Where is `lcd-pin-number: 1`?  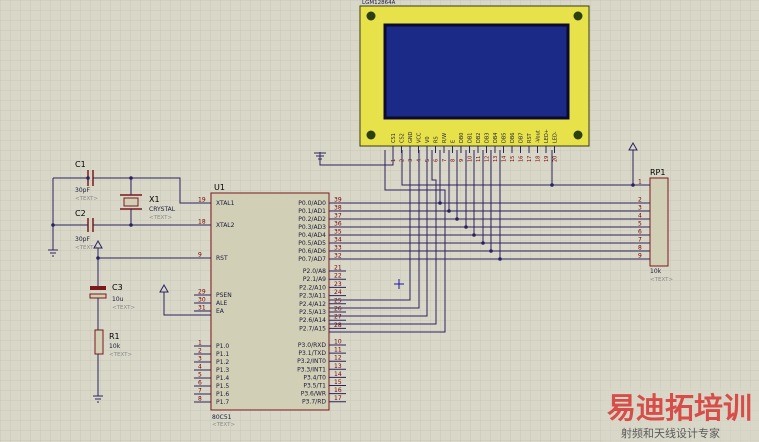
lcd-pin-number: 1 is located at coordinates (394, 160).